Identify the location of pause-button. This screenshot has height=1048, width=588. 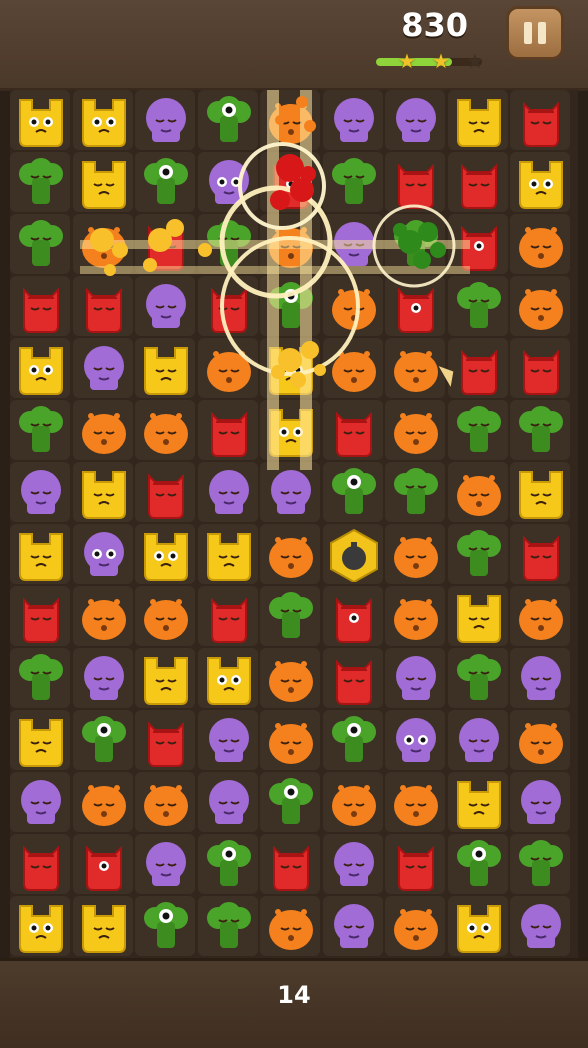
(535, 33).